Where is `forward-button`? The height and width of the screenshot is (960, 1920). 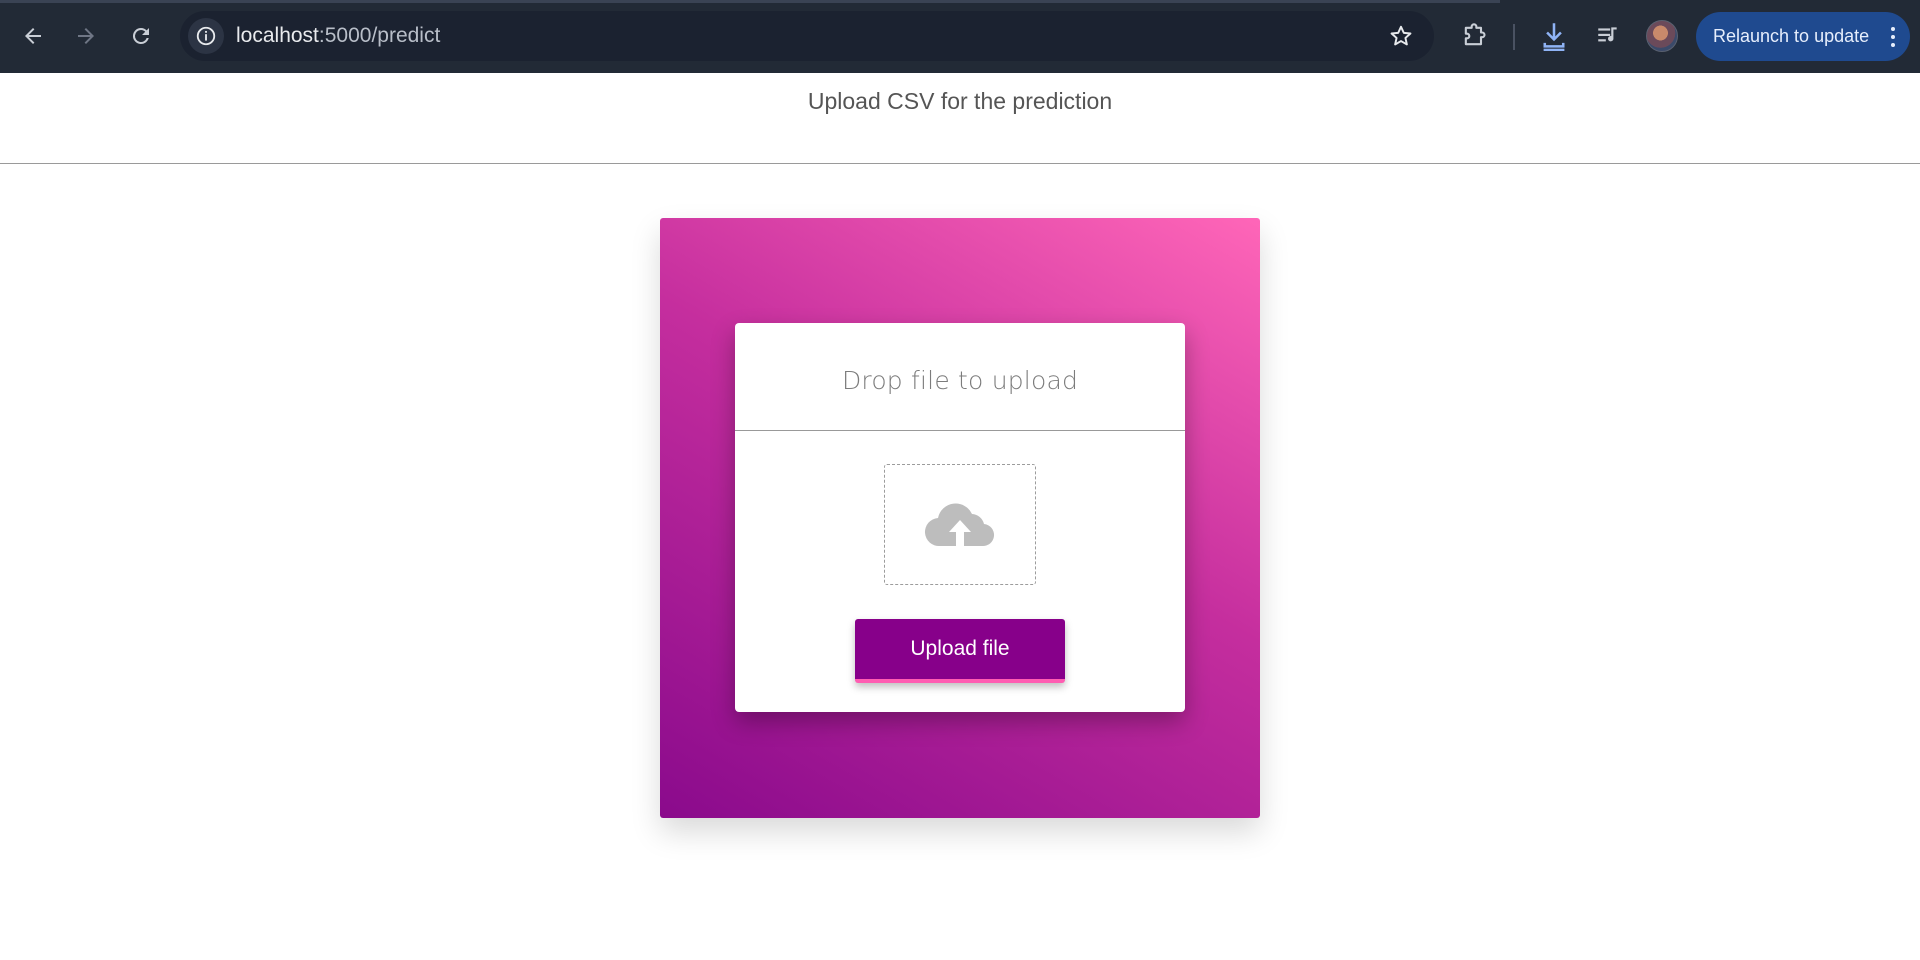
forward-button is located at coordinates (86, 36).